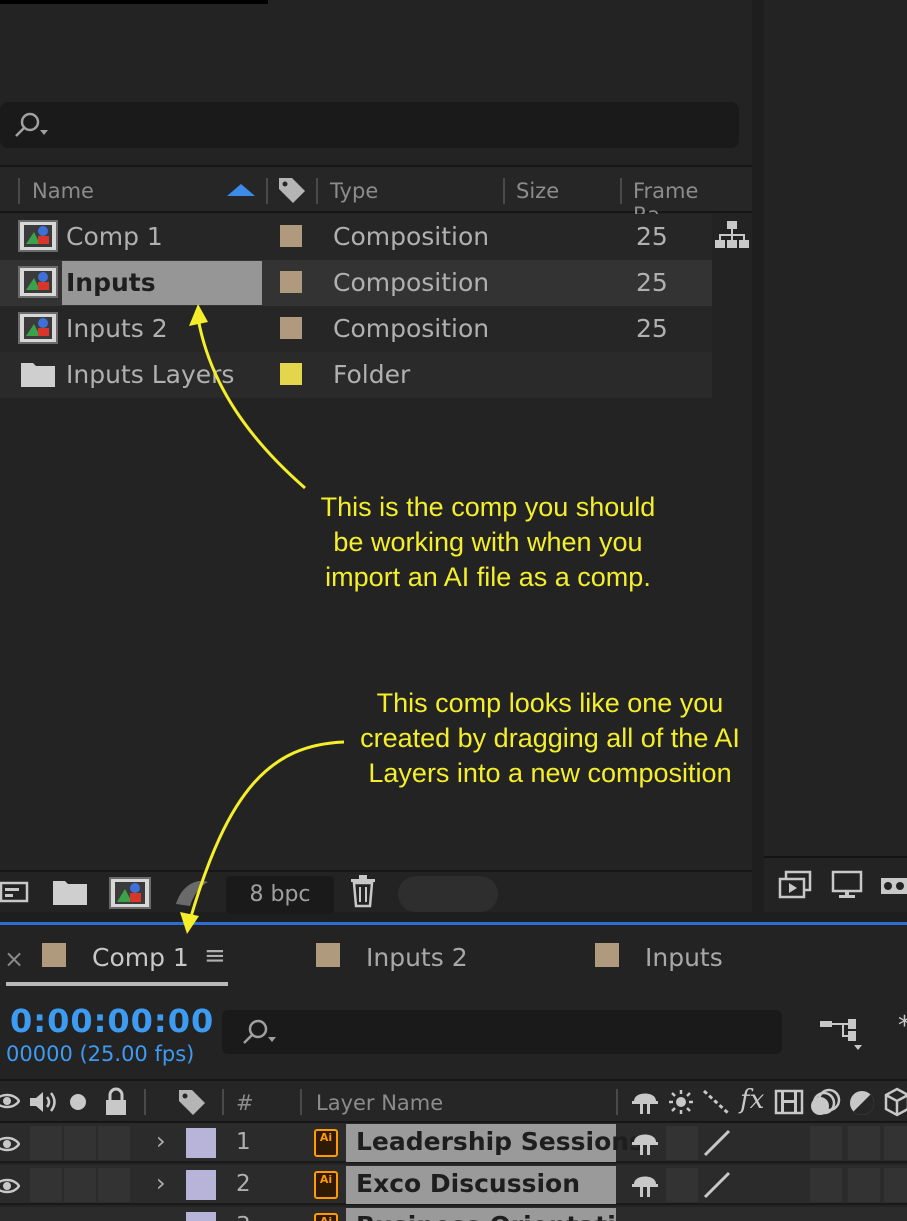  I want to click on project-item-inputs: Inputs Composition 25, so click(356, 283).